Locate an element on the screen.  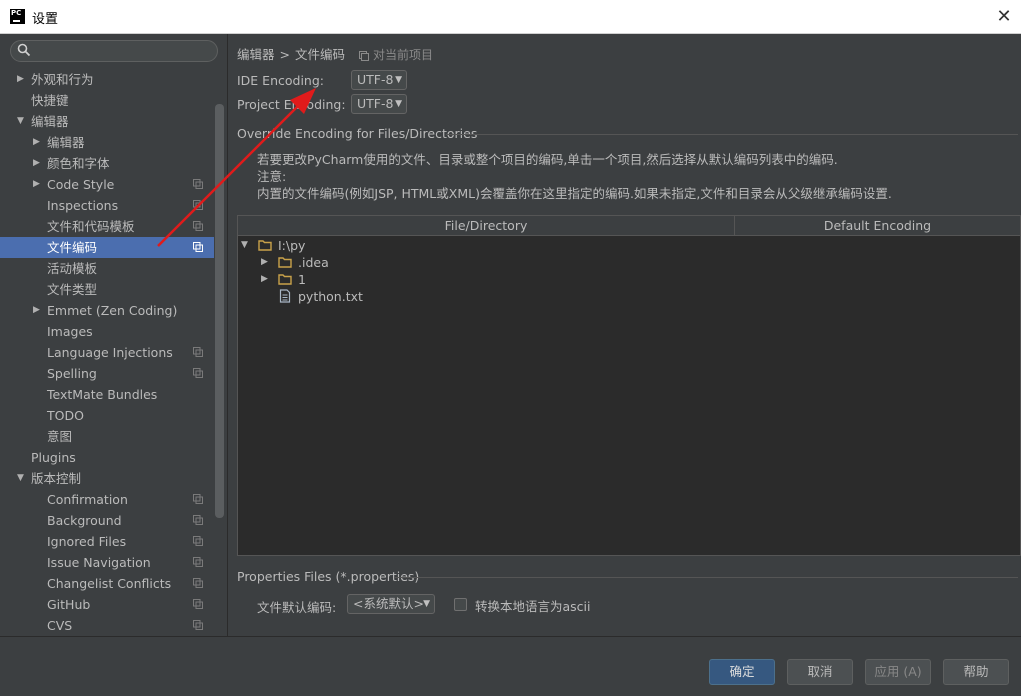
sidebar-item-label: 活动模板 is located at coordinates (72, 268).